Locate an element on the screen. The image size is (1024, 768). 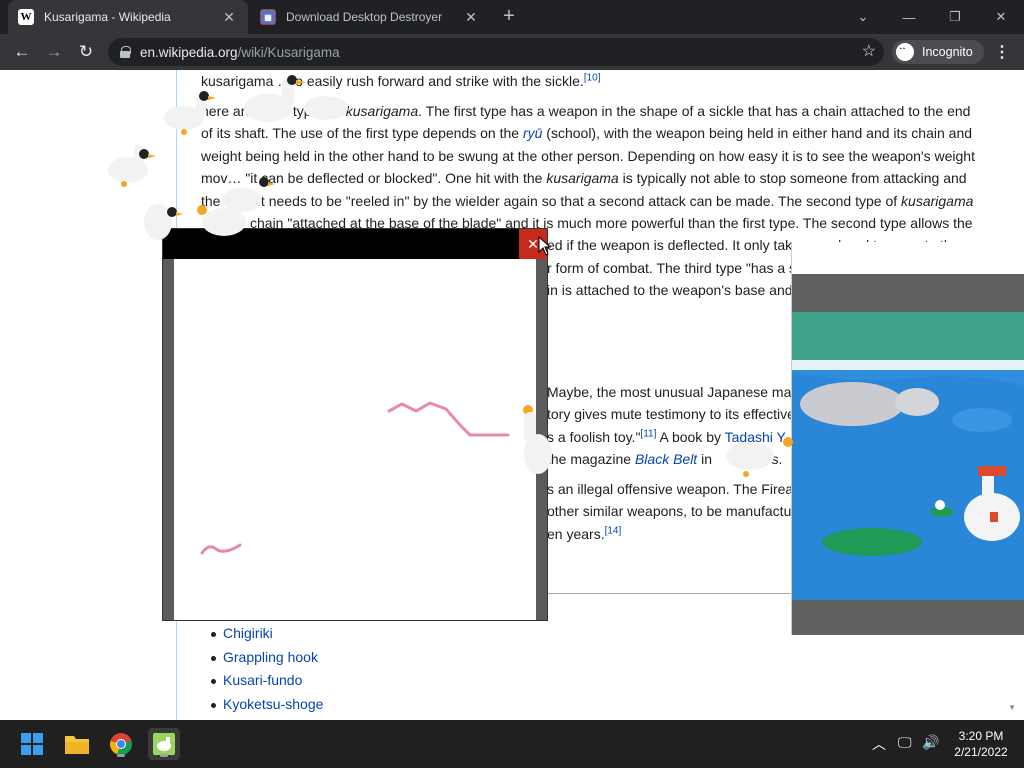
volume-icon: 🔊 is located at coordinates (930, 742).